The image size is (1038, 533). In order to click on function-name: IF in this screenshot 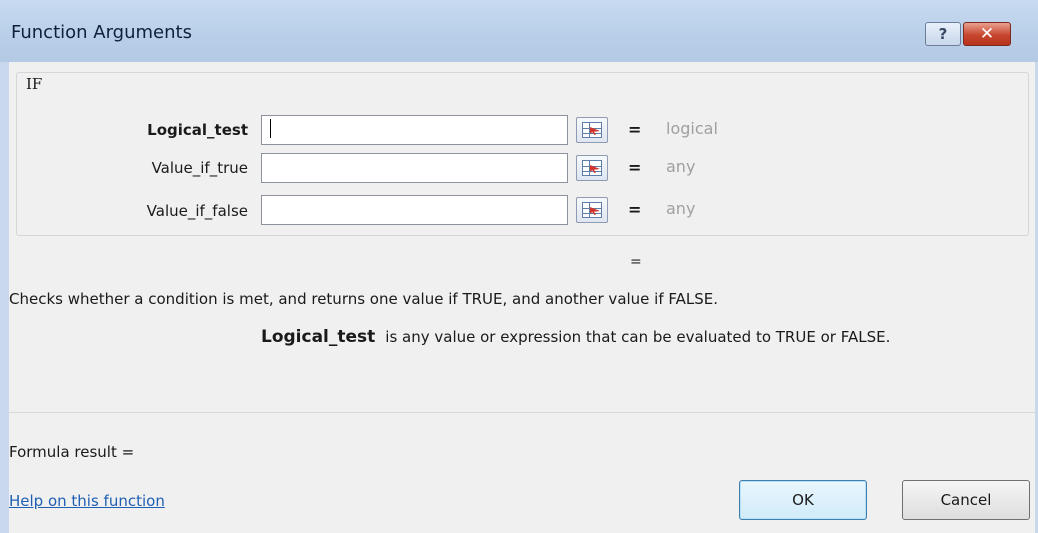, I will do `click(34, 84)`.